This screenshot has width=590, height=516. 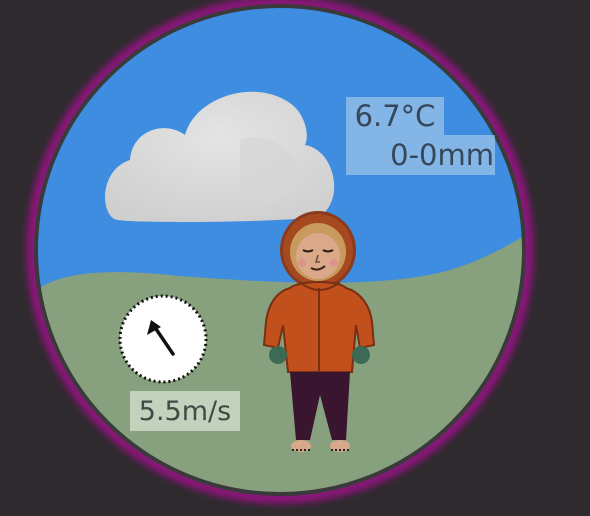 I want to click on wind-speed-label: 5.5m/s, so click(x=185, y=411).